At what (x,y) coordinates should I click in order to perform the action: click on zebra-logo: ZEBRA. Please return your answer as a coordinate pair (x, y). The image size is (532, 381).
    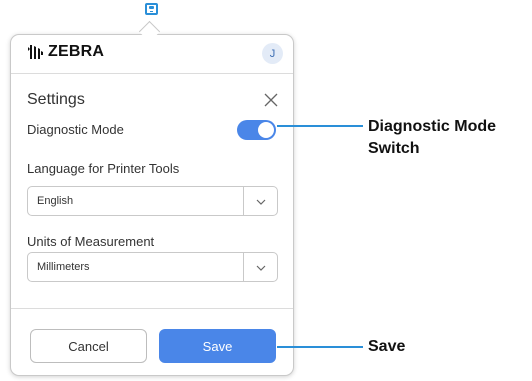
    Looking at the image, I should click on (65, 52).